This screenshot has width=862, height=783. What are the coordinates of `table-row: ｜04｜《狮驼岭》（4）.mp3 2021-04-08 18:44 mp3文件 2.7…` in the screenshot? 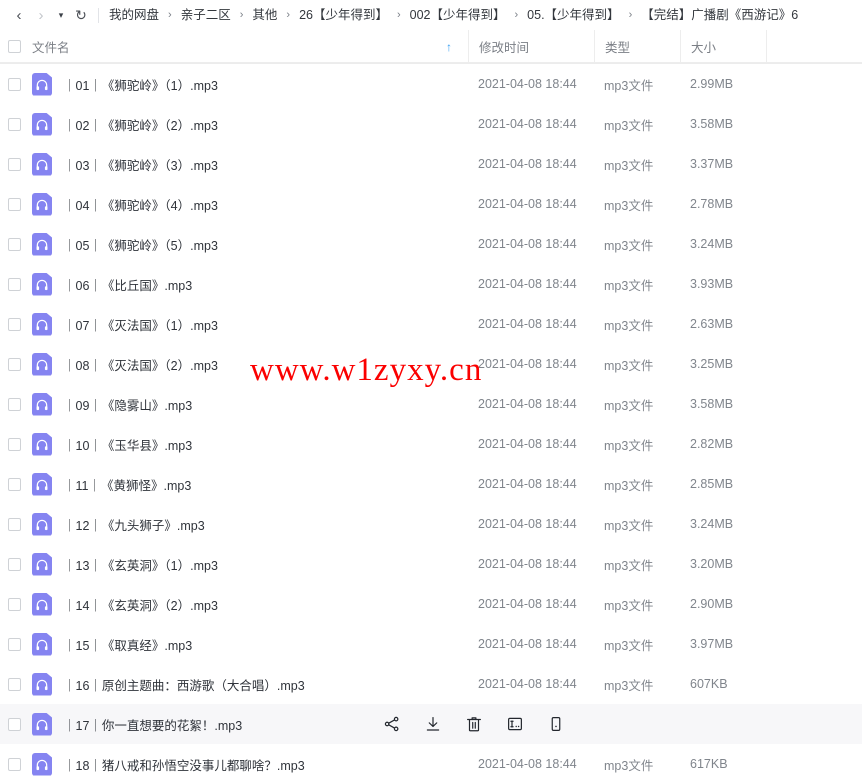 It's located at (431, 204).